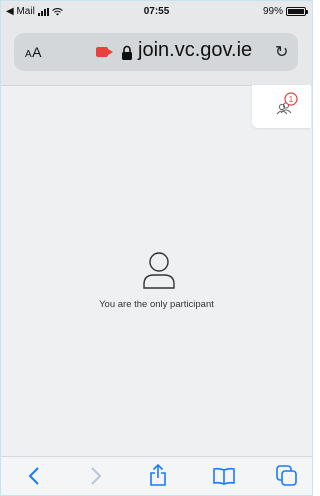  I want to click on url-text: join.vc.gov.ie, so click(195, 50).